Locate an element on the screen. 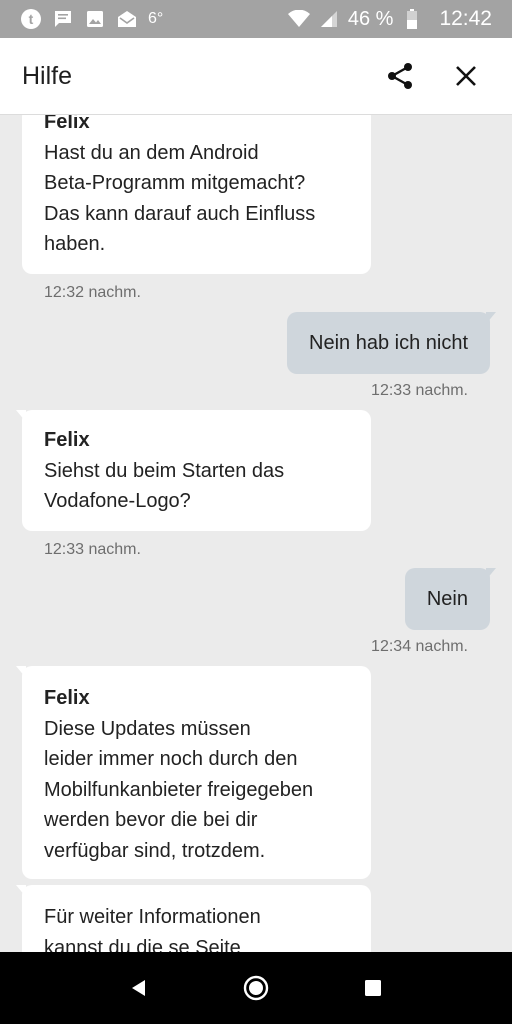 This screenshot has height=1024, width=512. share-button is located at coordinates (400, 76).